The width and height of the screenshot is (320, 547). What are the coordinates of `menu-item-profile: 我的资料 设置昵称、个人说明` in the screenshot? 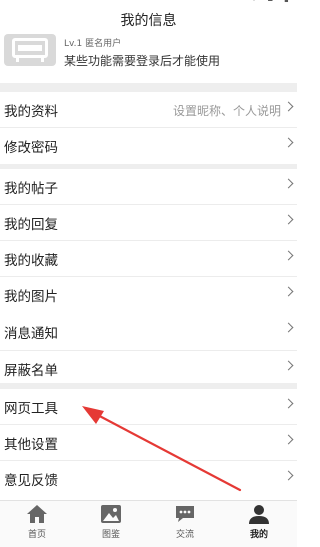 It's located at (148, 110).